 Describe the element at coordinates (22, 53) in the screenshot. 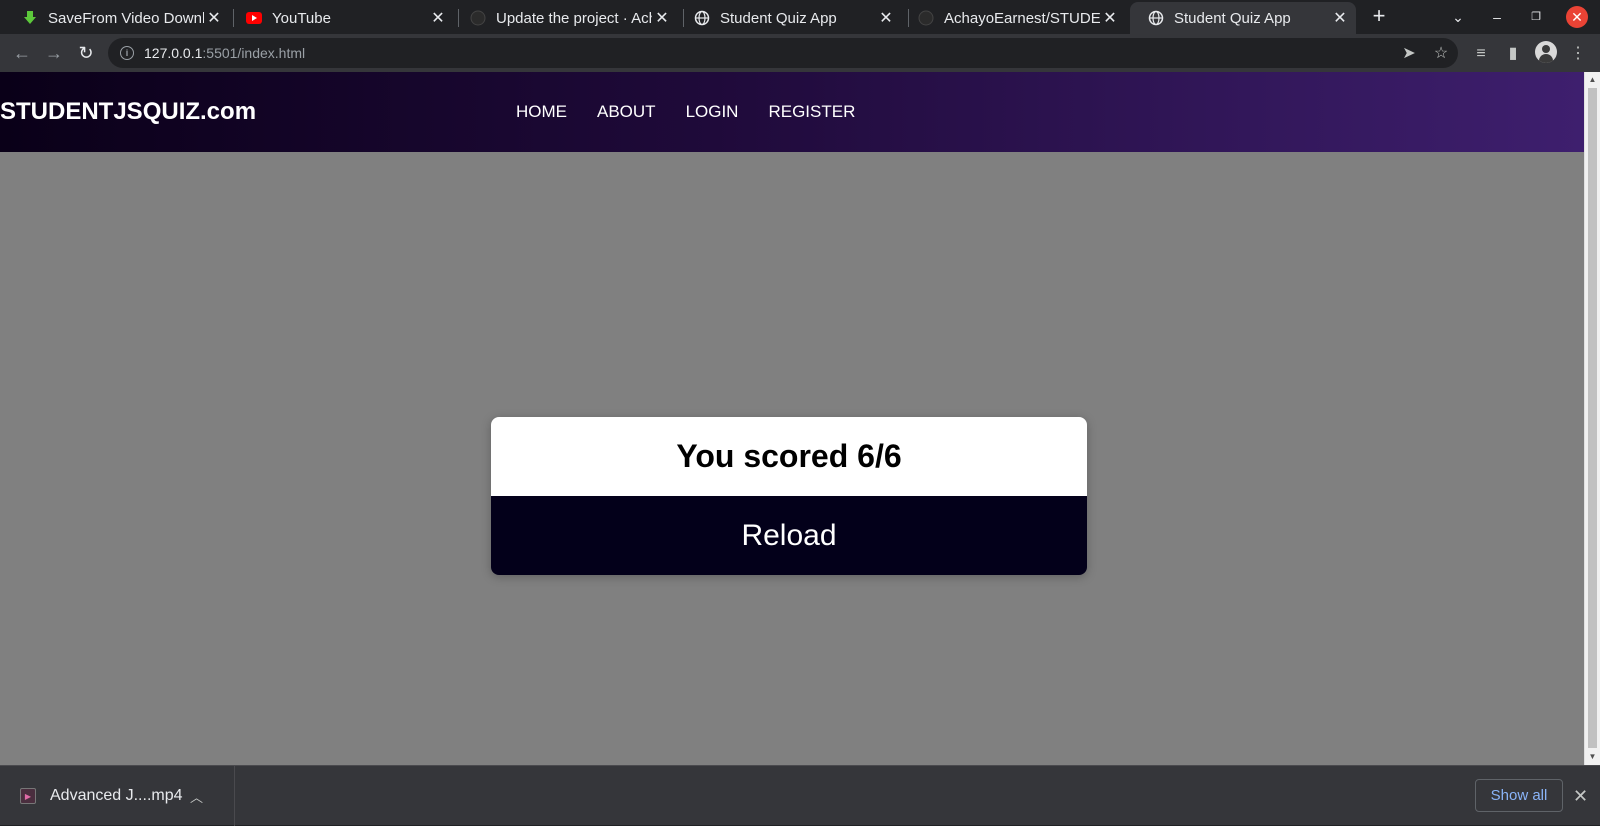

I see `back-icon: ←` at that location.